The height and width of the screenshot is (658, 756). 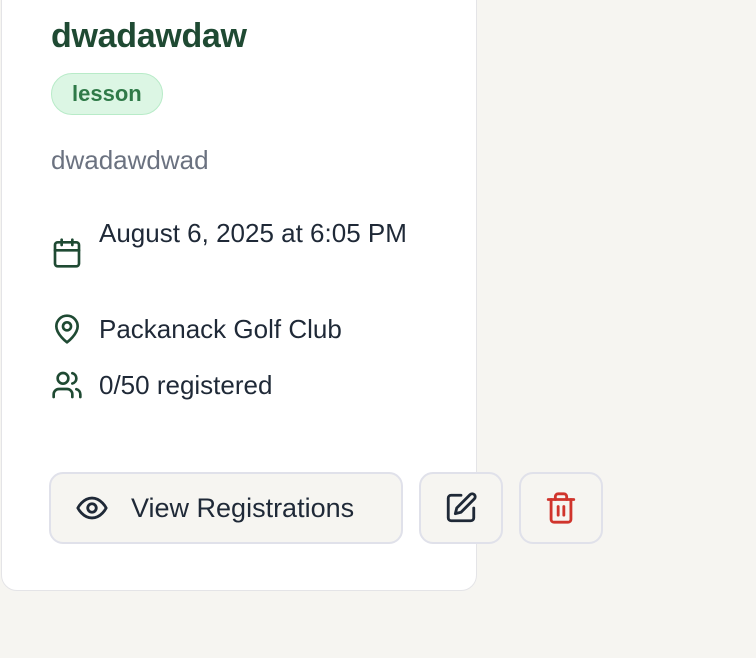 What do you see at coordinates (67, 253) in the screenshot?
I see `calendar-icon` at bounding box center [67, 253].